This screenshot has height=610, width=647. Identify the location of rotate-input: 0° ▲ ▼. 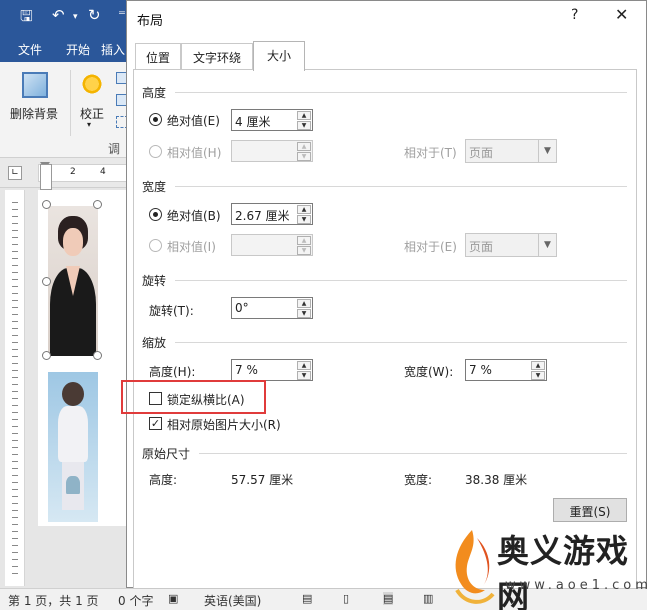
(272, 308).